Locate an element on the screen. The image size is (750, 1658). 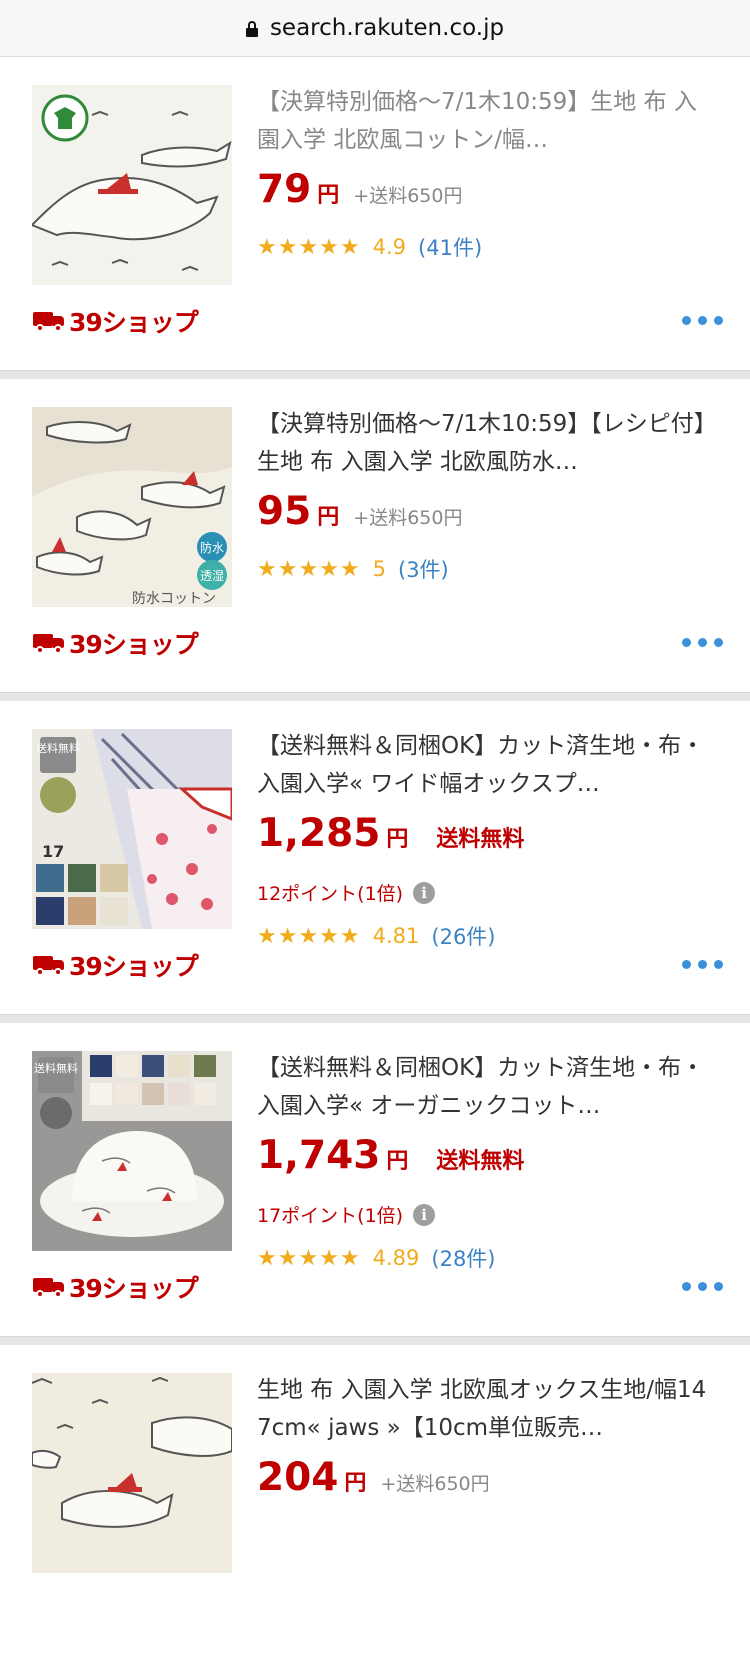
rating: ★★★★★ 4.9 (41件) is located at coordinates (369, 247).